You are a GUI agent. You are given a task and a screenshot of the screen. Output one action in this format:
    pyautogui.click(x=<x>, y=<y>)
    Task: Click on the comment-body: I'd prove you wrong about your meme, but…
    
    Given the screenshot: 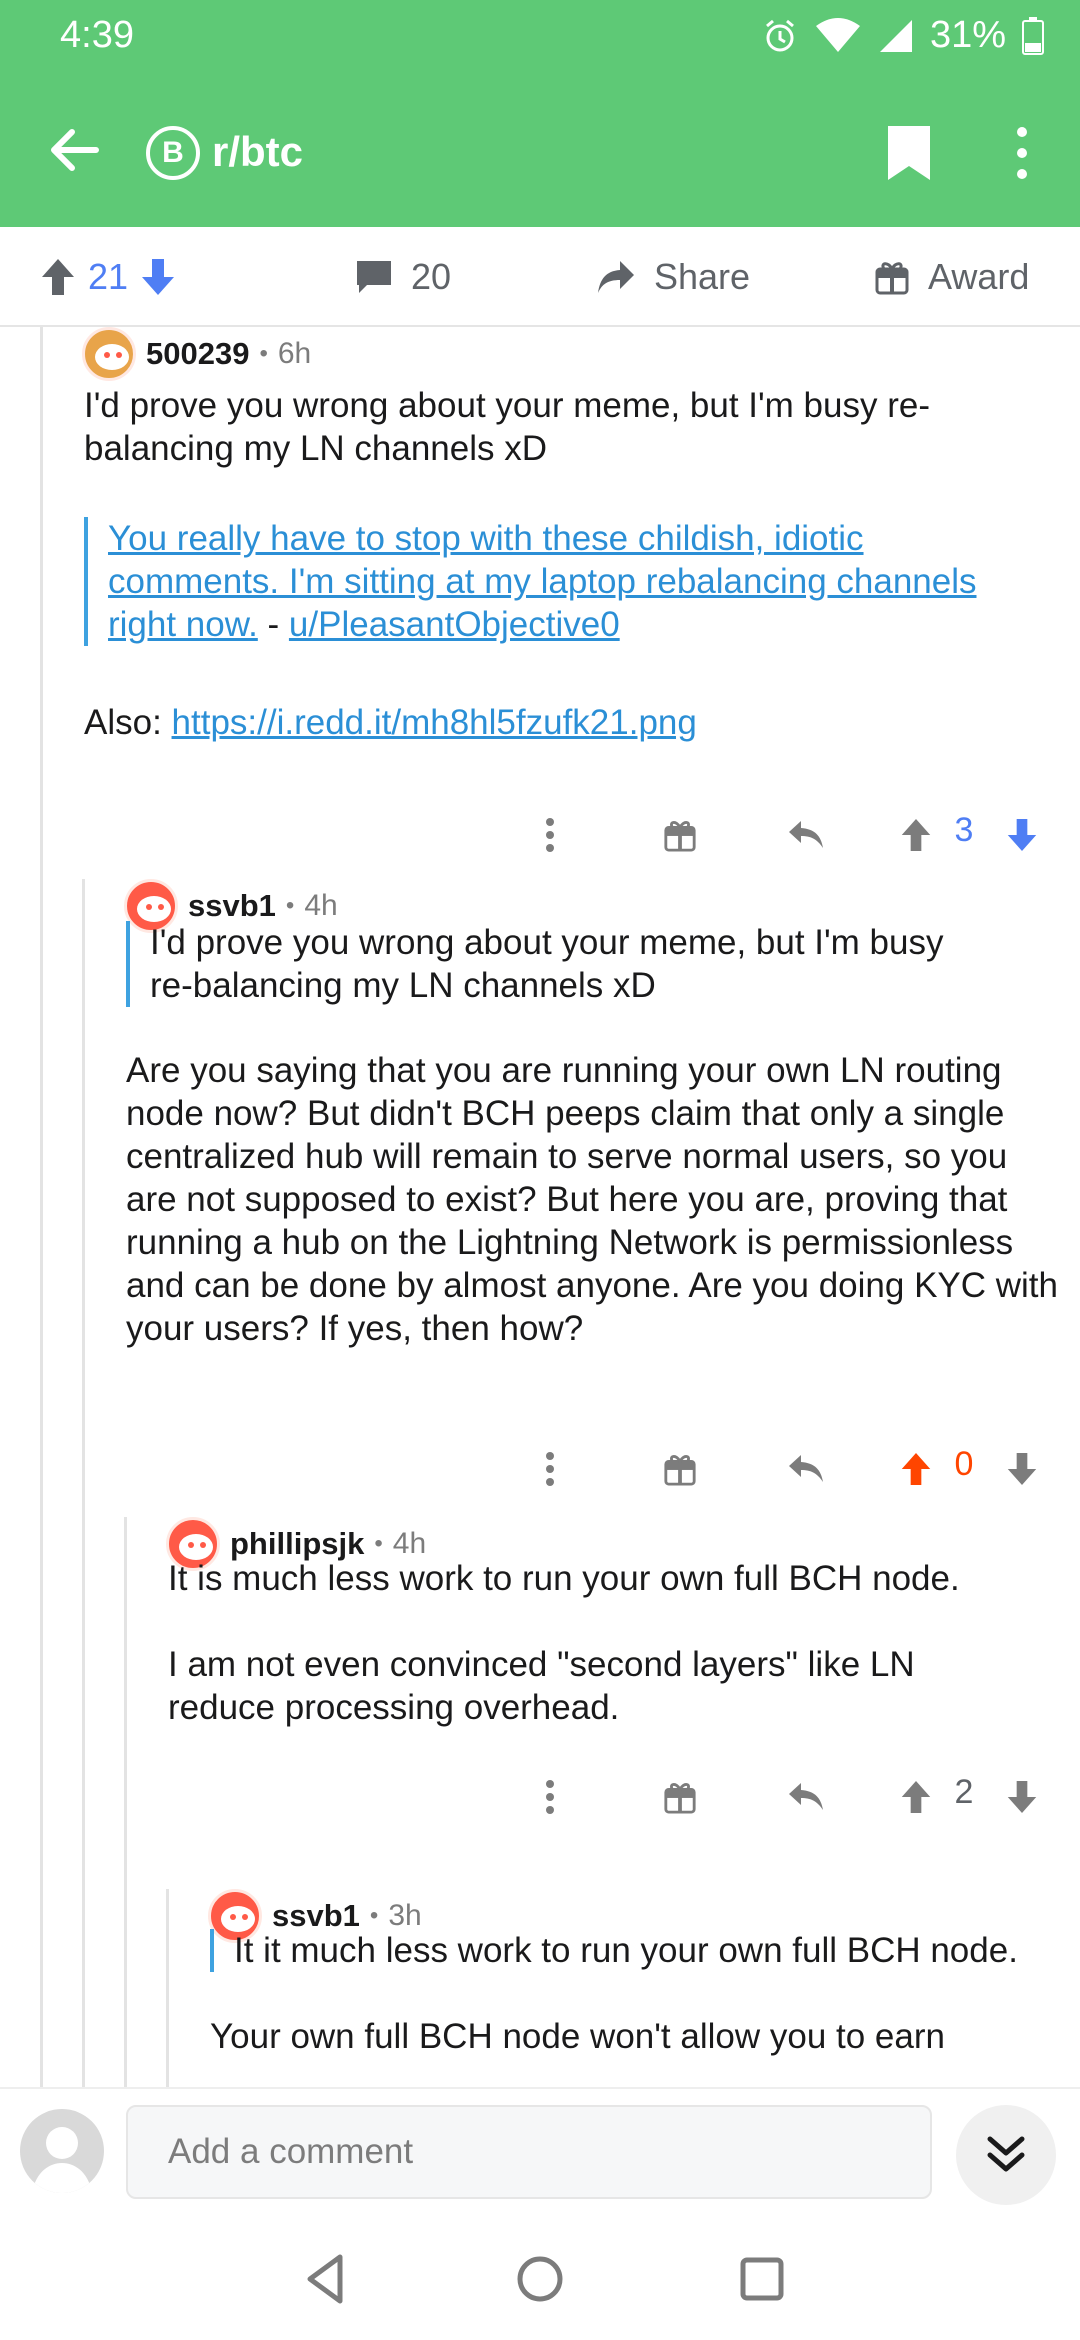 What is the action you would take?
    pyautogui.click(x=507, y=427)
    